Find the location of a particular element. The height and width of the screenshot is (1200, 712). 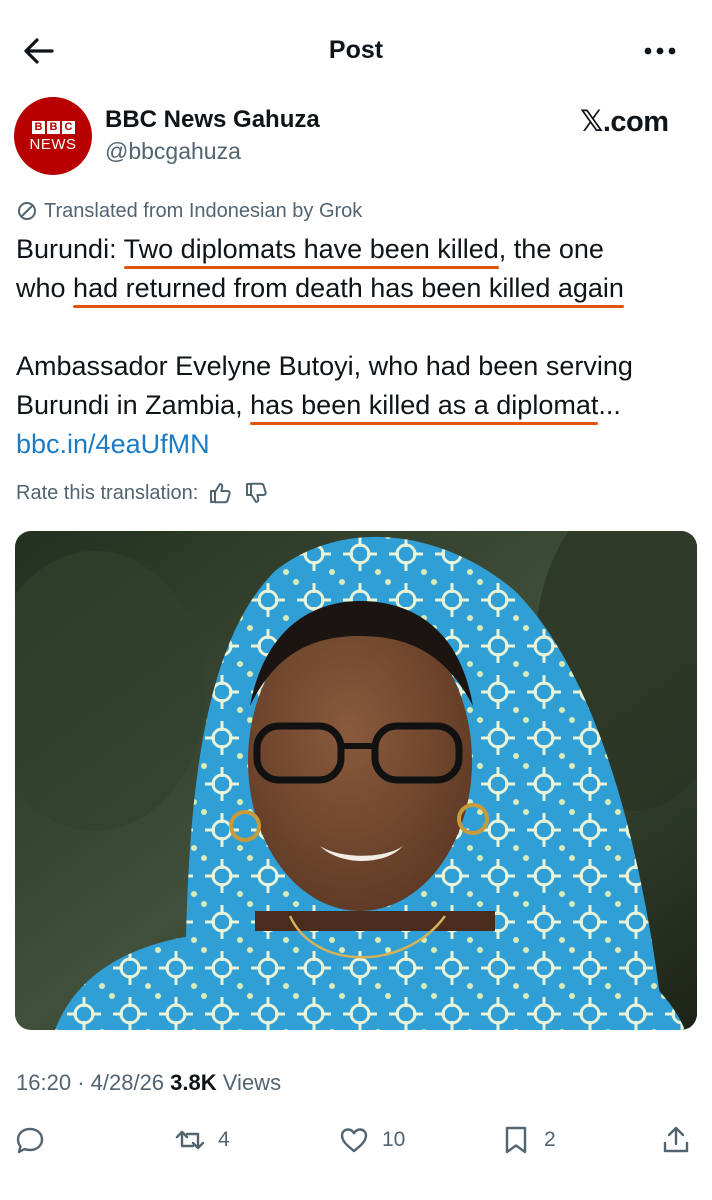

highlighted-text: has been killed as a diplomat is located at coordinates (424, 405).